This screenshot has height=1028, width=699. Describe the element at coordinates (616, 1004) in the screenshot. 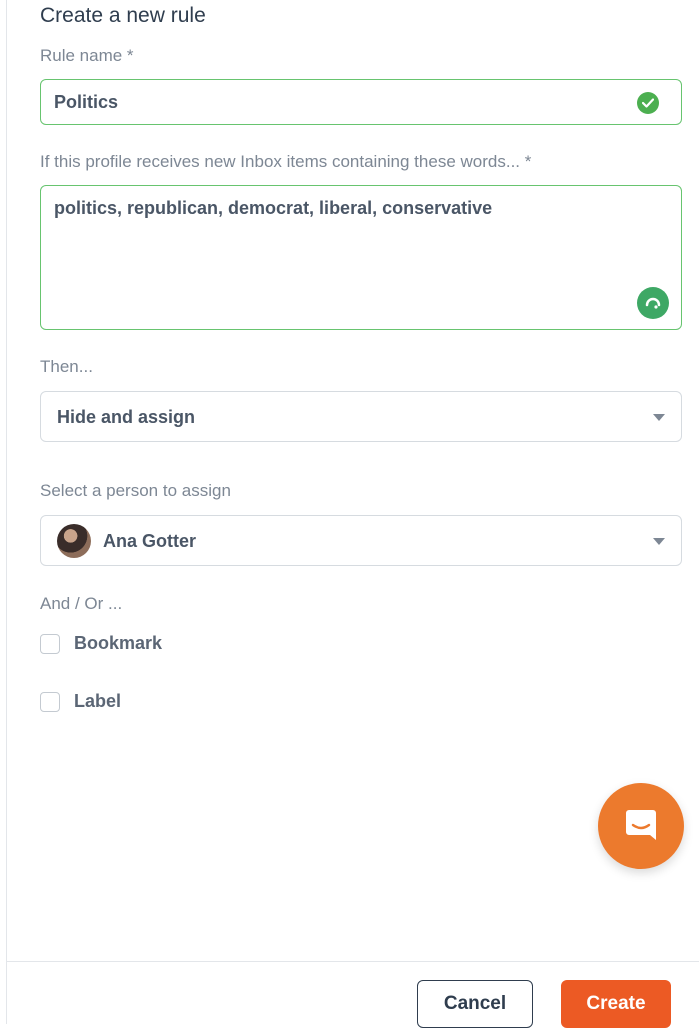

I see `create-button: Create` at that location.